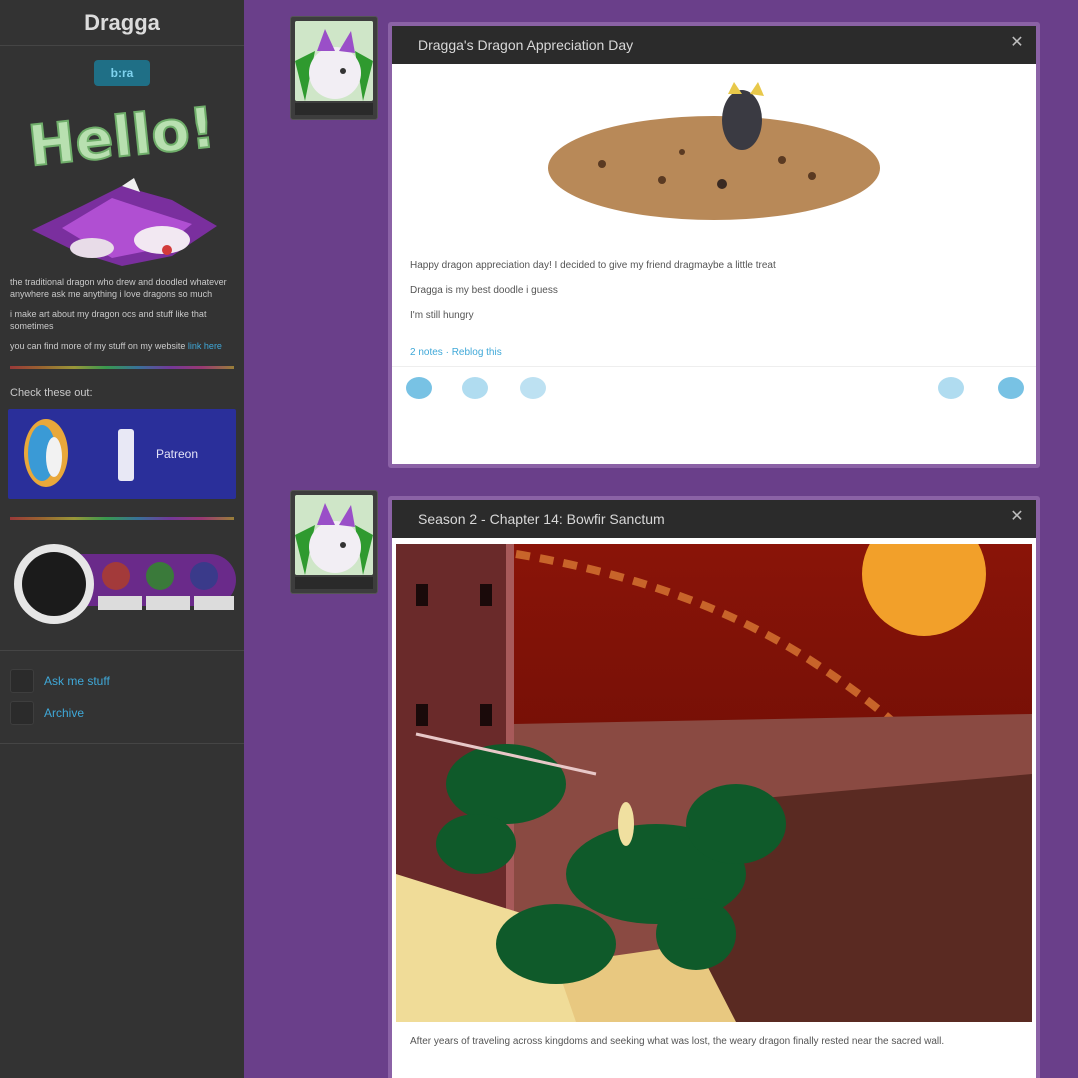 The width and height of the screenshot is (1078, 1078). Describe the element at coordinates (177, 454) in the screenshot. I see `banner-label: Patreon` at that location.